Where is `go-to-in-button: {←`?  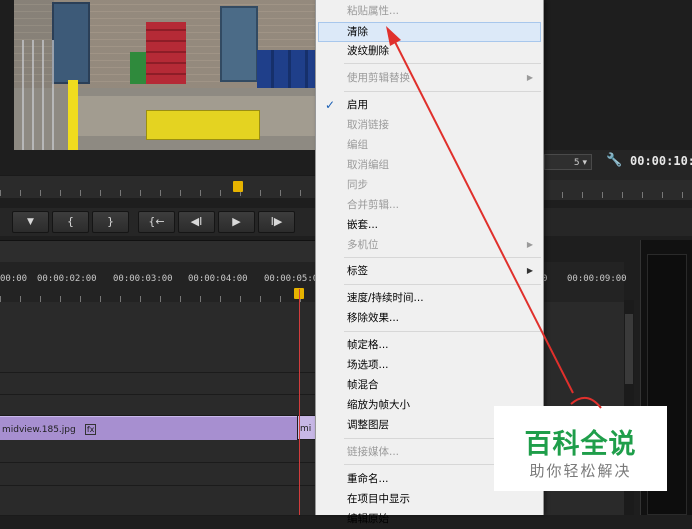 go-to-in-button: {← is located at coordinates (156, 222).